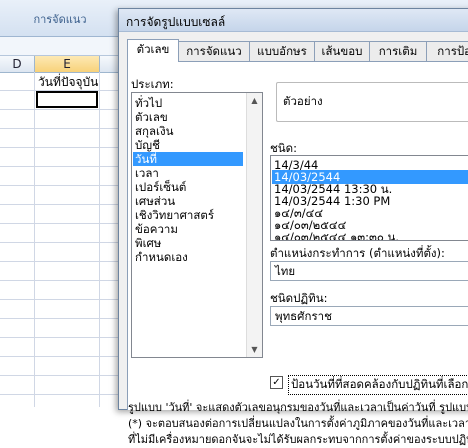 The height and width of the screenshot is (448, 468). I want to click on category-scientific: เชิงวิทยาศาสตร์, so click(174, 215).